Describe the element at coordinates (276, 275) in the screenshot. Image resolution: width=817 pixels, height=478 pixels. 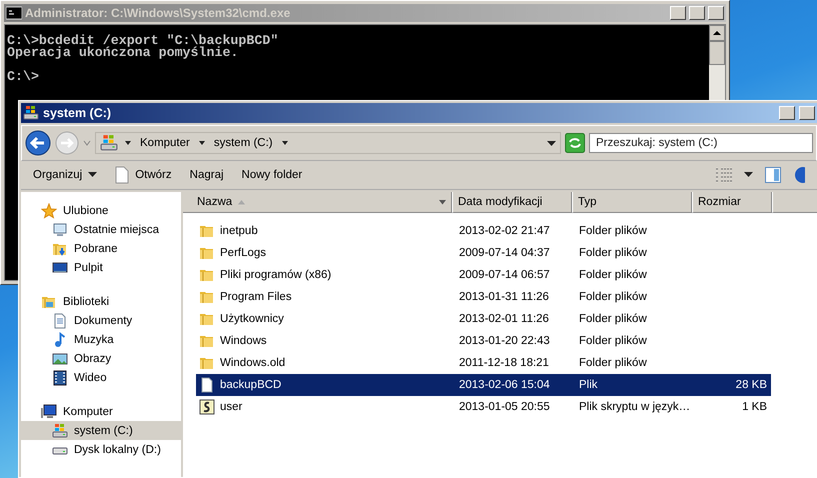
I see `file-name: Pliki programów (x86)` at that location.